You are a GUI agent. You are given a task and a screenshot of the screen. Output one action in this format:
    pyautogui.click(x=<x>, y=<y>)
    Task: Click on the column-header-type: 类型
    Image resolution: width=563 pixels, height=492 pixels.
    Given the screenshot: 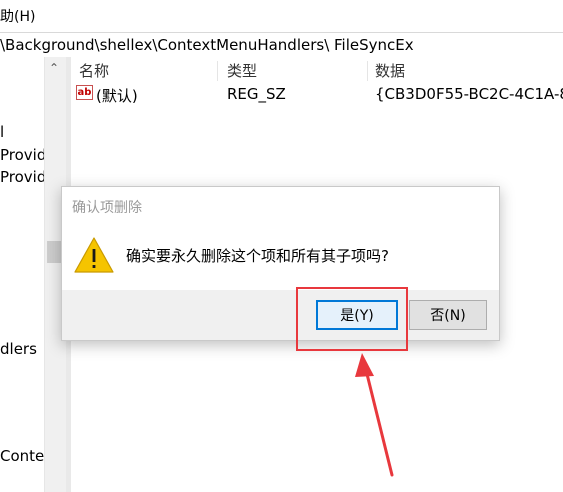 What is the action you would take?
    pyautogui.click(x=242, y=70)
    